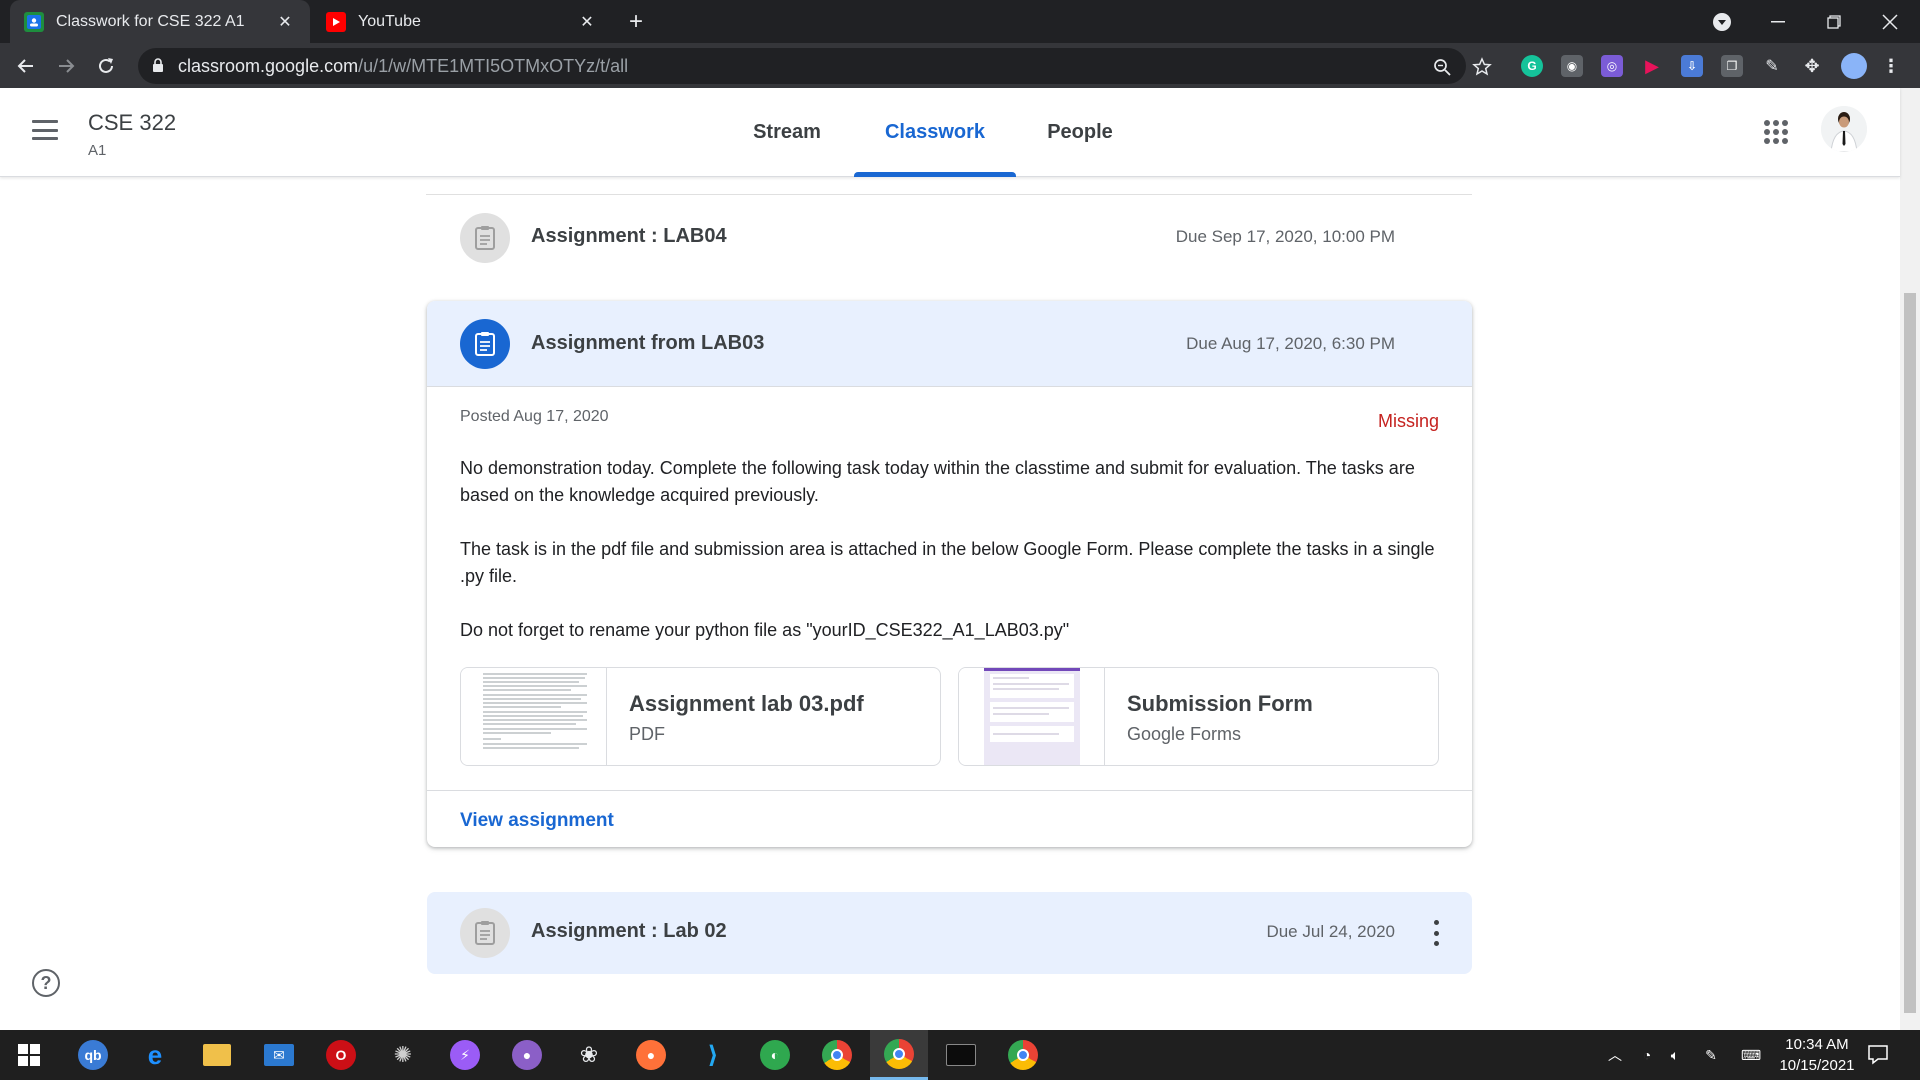 This screenshot has width=1920, height=1080. What do you see at coordinates (403, 1055) in the screenshot?
I see `app-icon: ✺` at bounding box center [403, 1055].